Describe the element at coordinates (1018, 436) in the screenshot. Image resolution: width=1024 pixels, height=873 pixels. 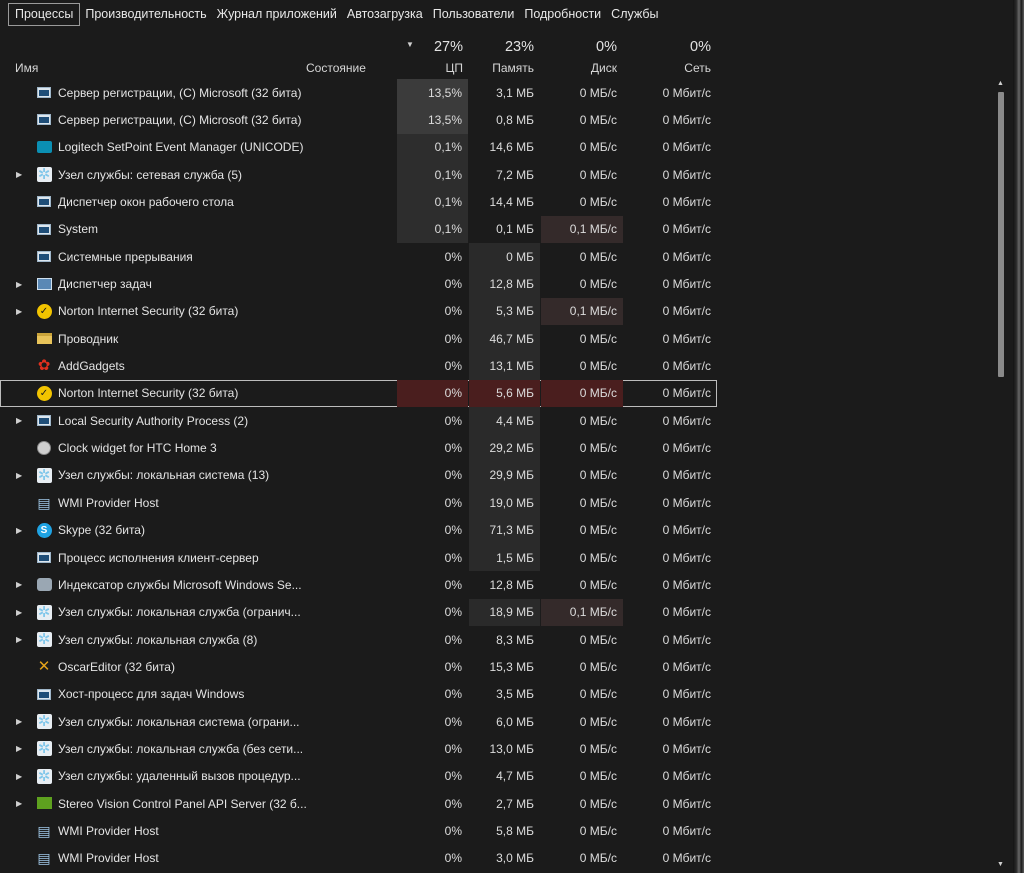
I see `desktop-background-edge` at that location.